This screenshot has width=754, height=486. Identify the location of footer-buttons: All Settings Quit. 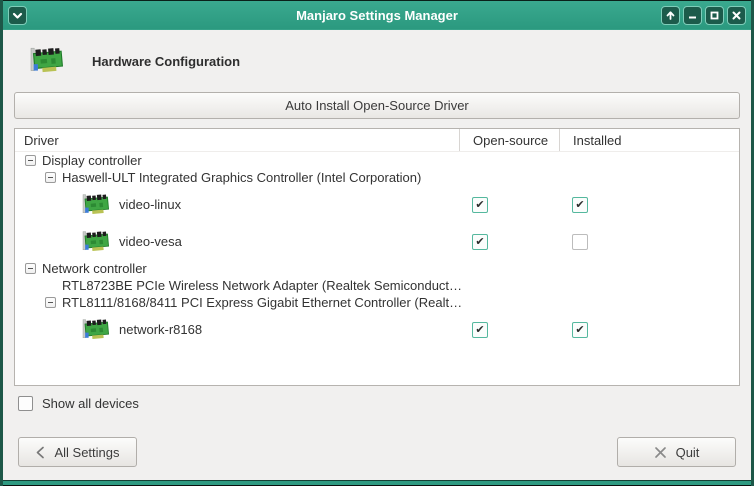
(377, 452).